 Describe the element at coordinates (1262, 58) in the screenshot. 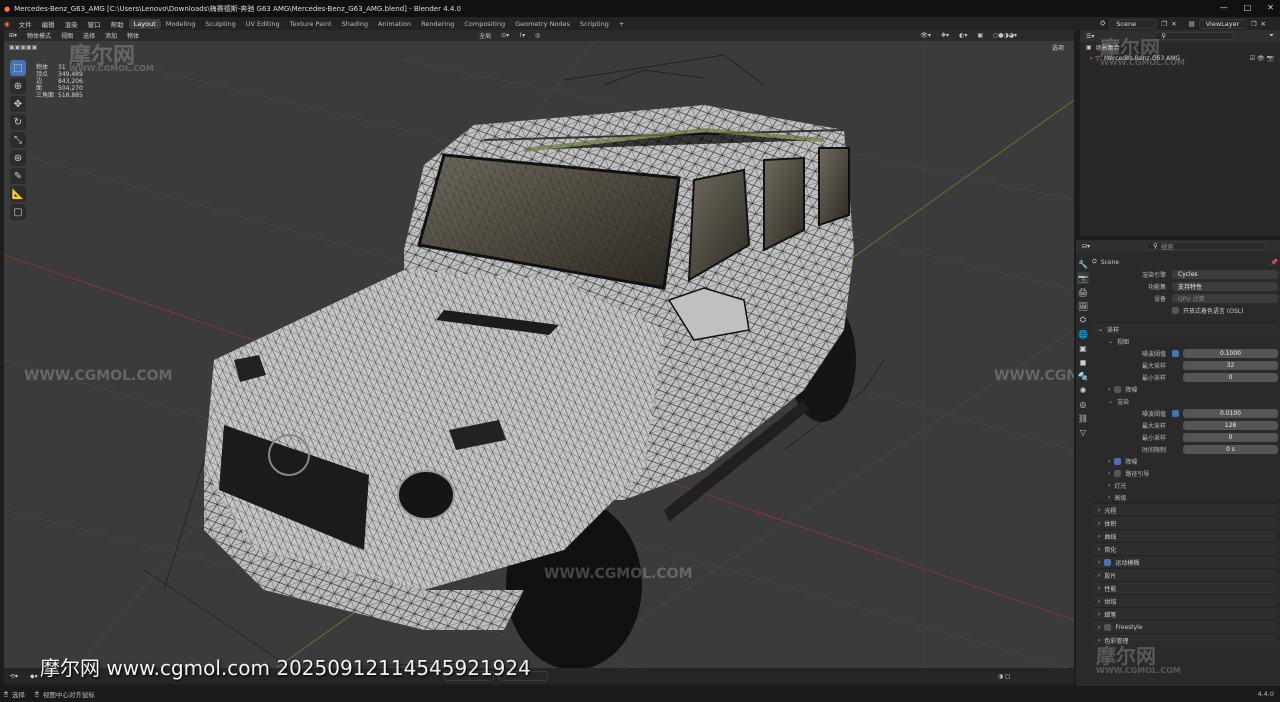

I see `visibility-toggle-icons: ☑ 👁 📷` at that location.